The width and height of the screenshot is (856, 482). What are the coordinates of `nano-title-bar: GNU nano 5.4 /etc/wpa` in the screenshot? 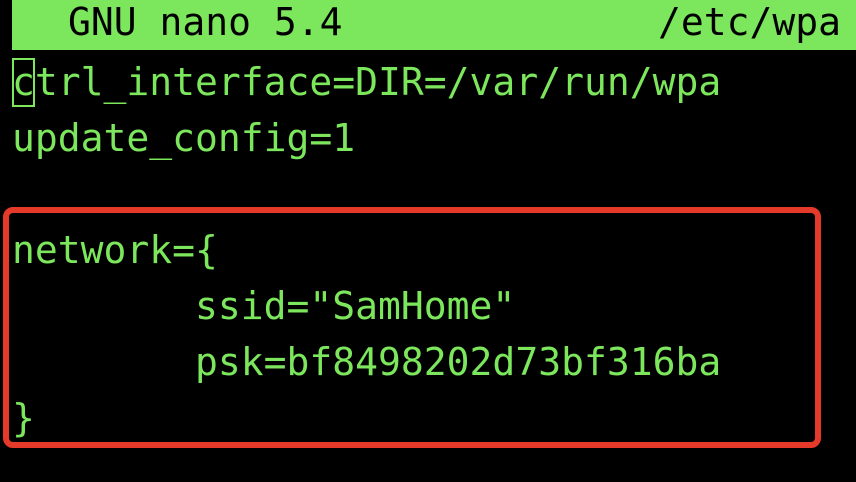 It's located at (434, 25).